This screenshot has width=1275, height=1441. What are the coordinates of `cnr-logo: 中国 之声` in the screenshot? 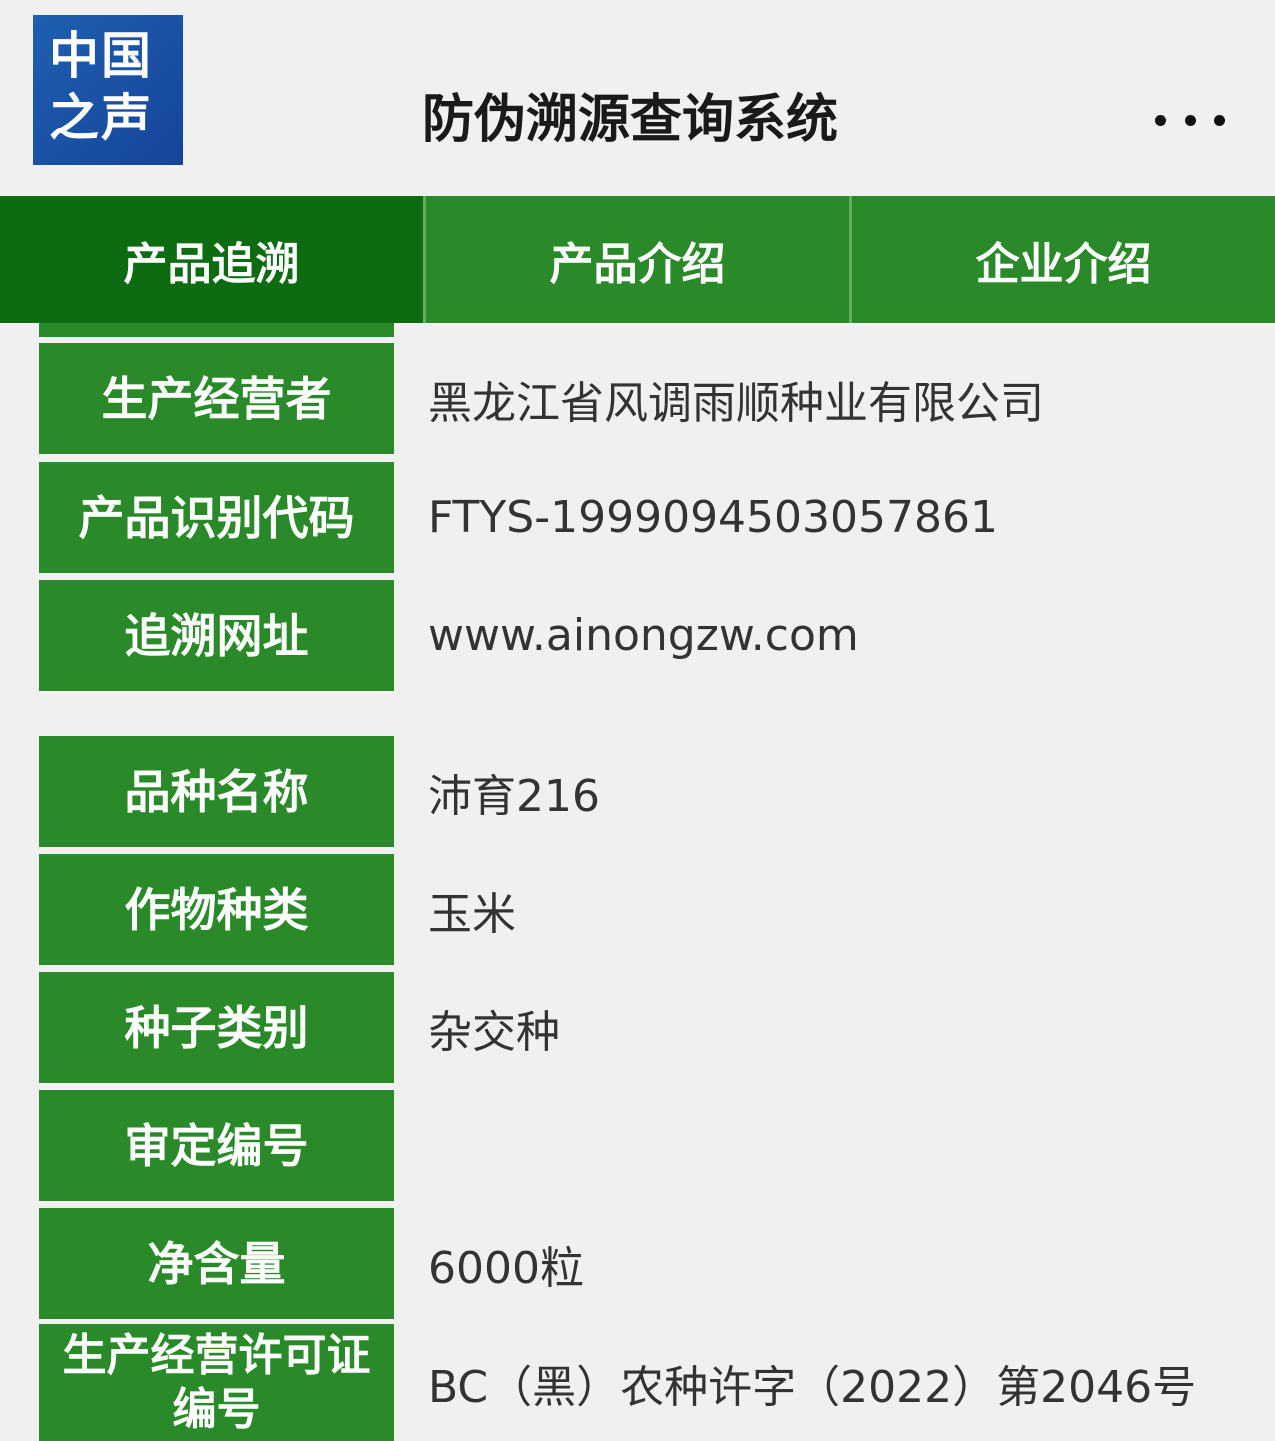 It's located at (108, 90).